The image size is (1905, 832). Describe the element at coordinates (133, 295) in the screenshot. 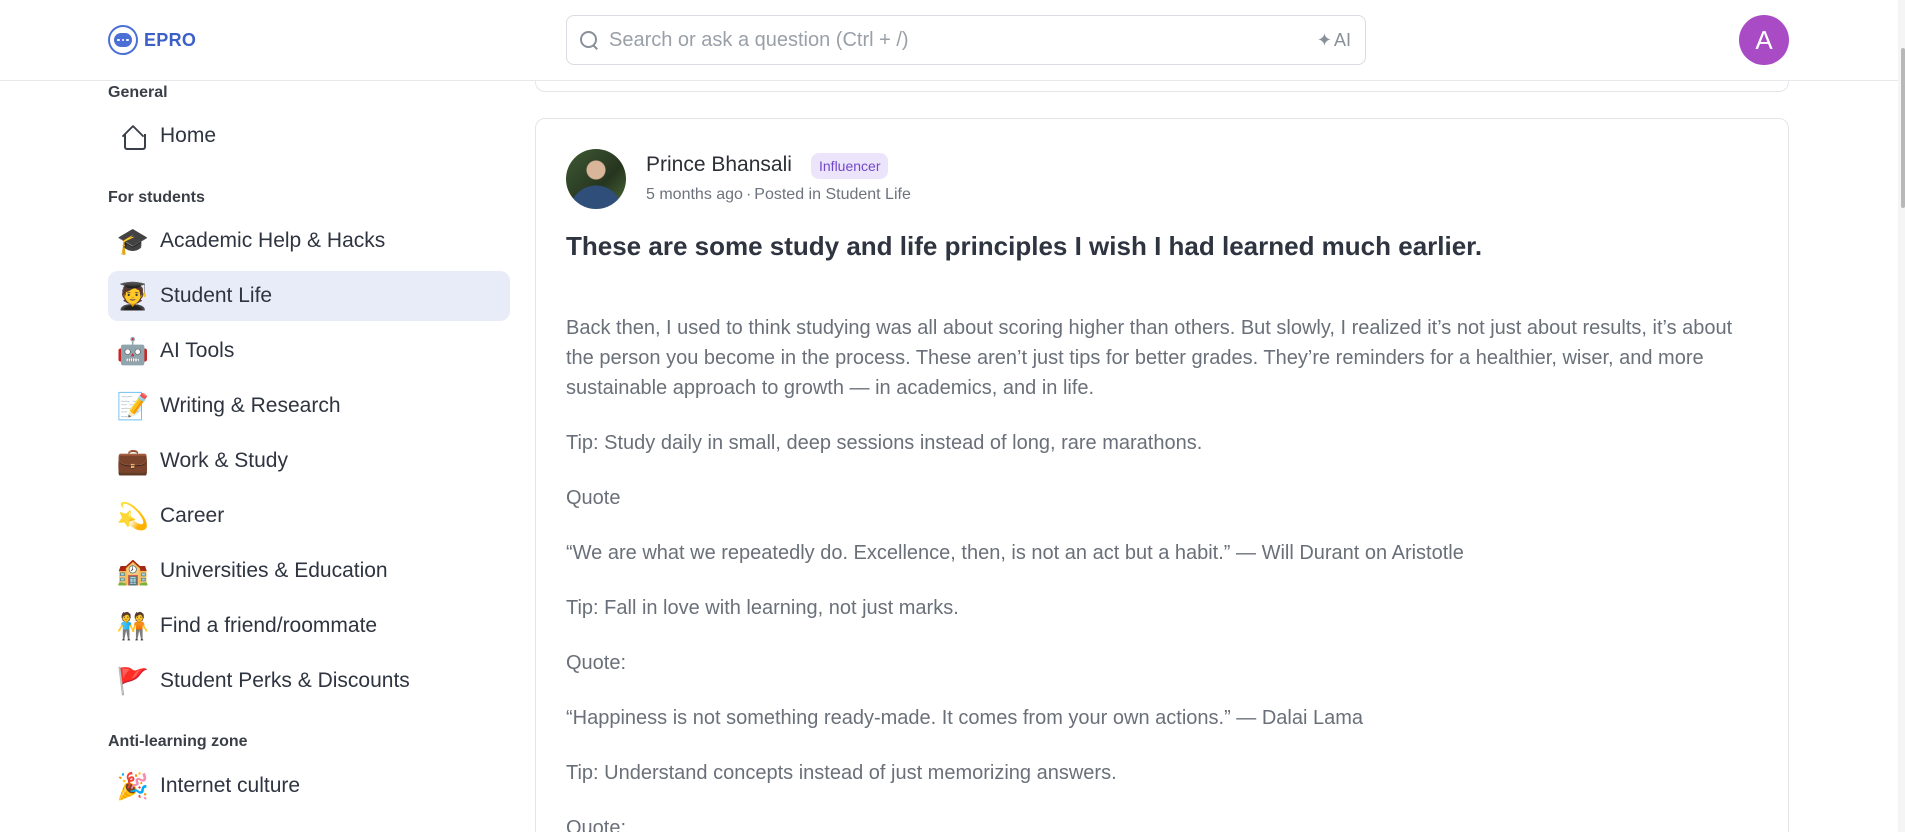

I see `student-icon: 🧑‍🎓` at that location.